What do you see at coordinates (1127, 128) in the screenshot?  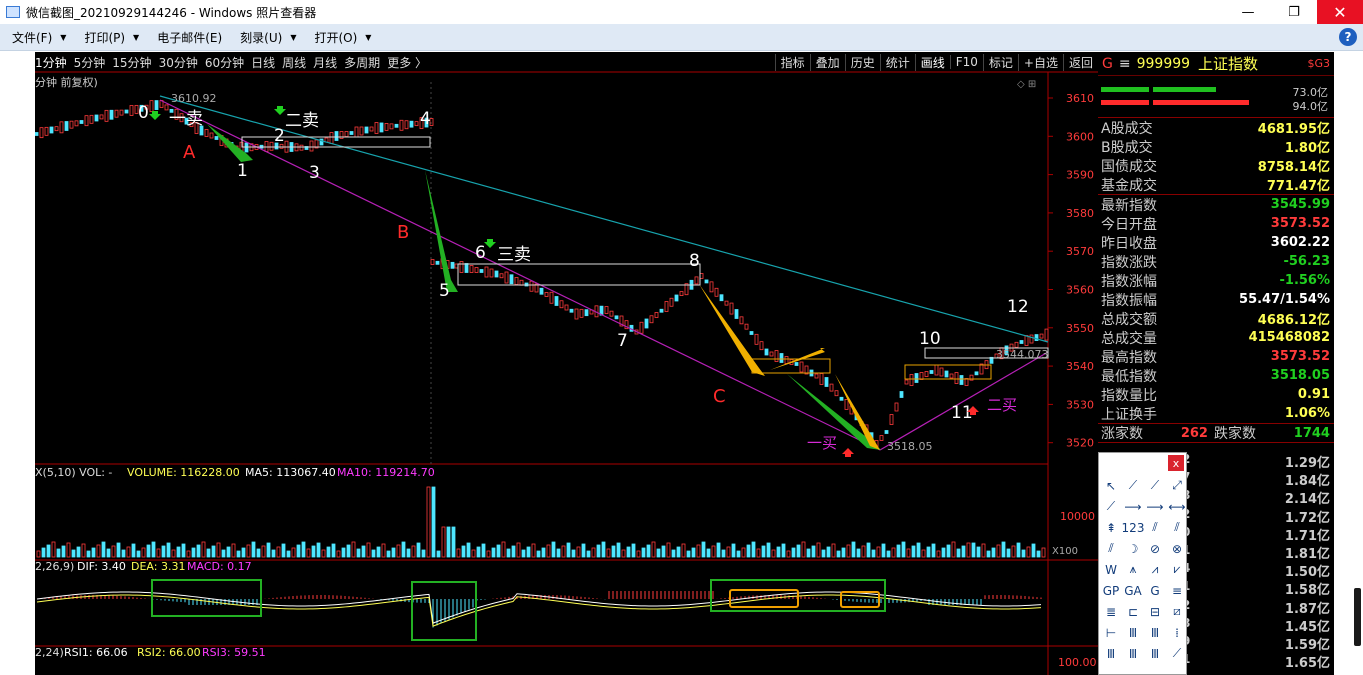 I see `turnover-label: A股成交` at bounding box center [1127, 128].